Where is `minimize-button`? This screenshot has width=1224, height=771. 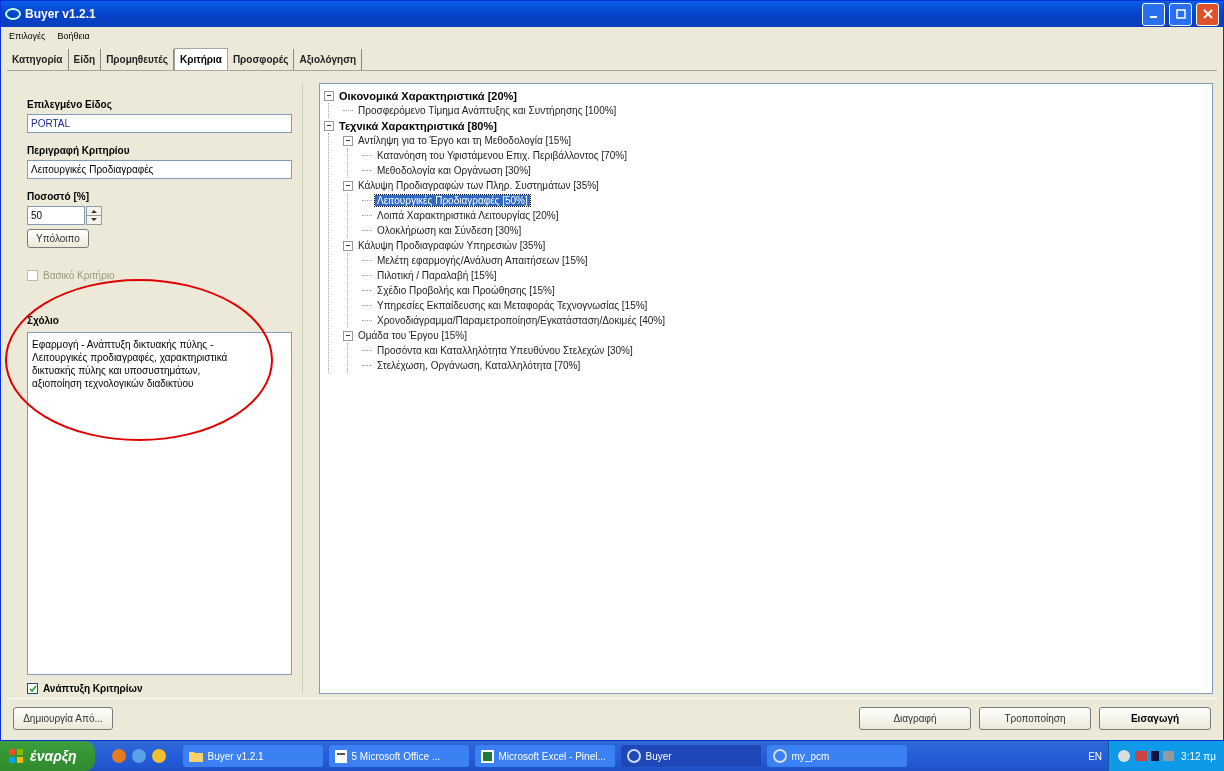 minimize-button is located at coordinates (1153, 14).